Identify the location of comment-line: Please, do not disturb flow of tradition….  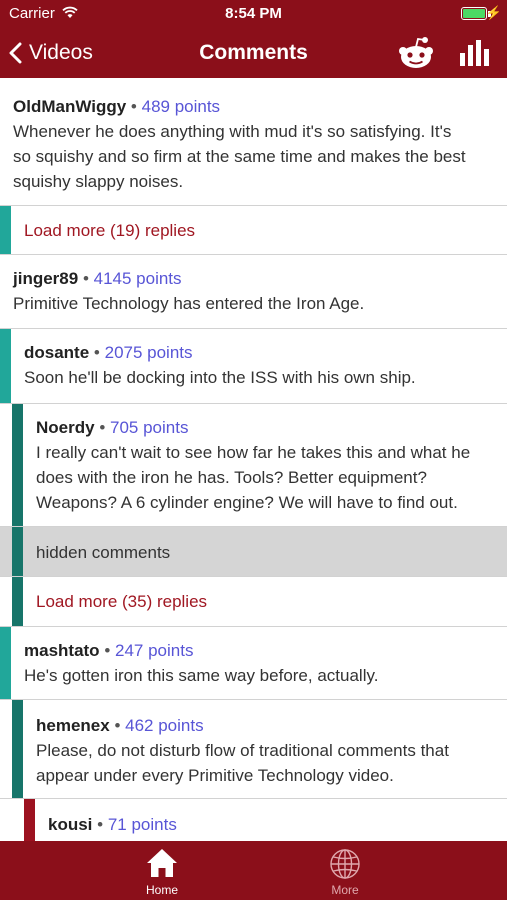
(242, 750).